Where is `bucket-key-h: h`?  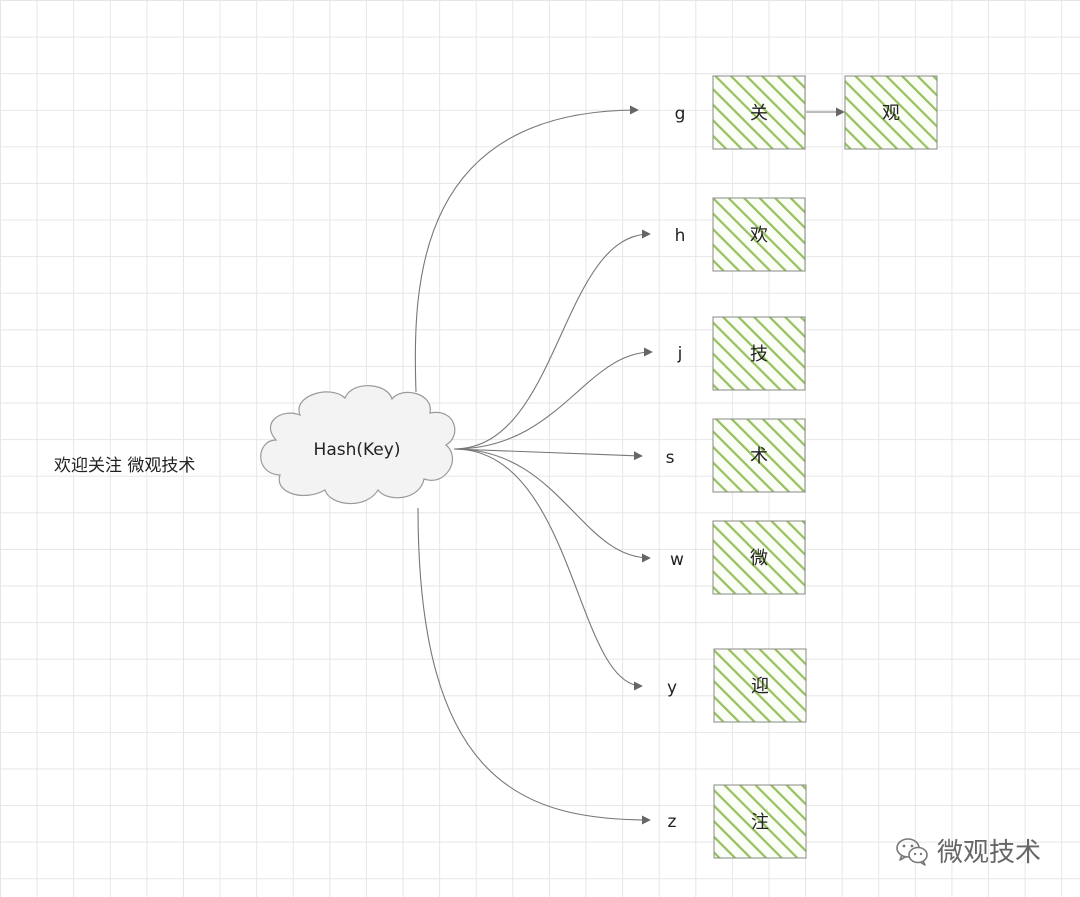
bucket-key-h: h is located at coordinates (680, 236).